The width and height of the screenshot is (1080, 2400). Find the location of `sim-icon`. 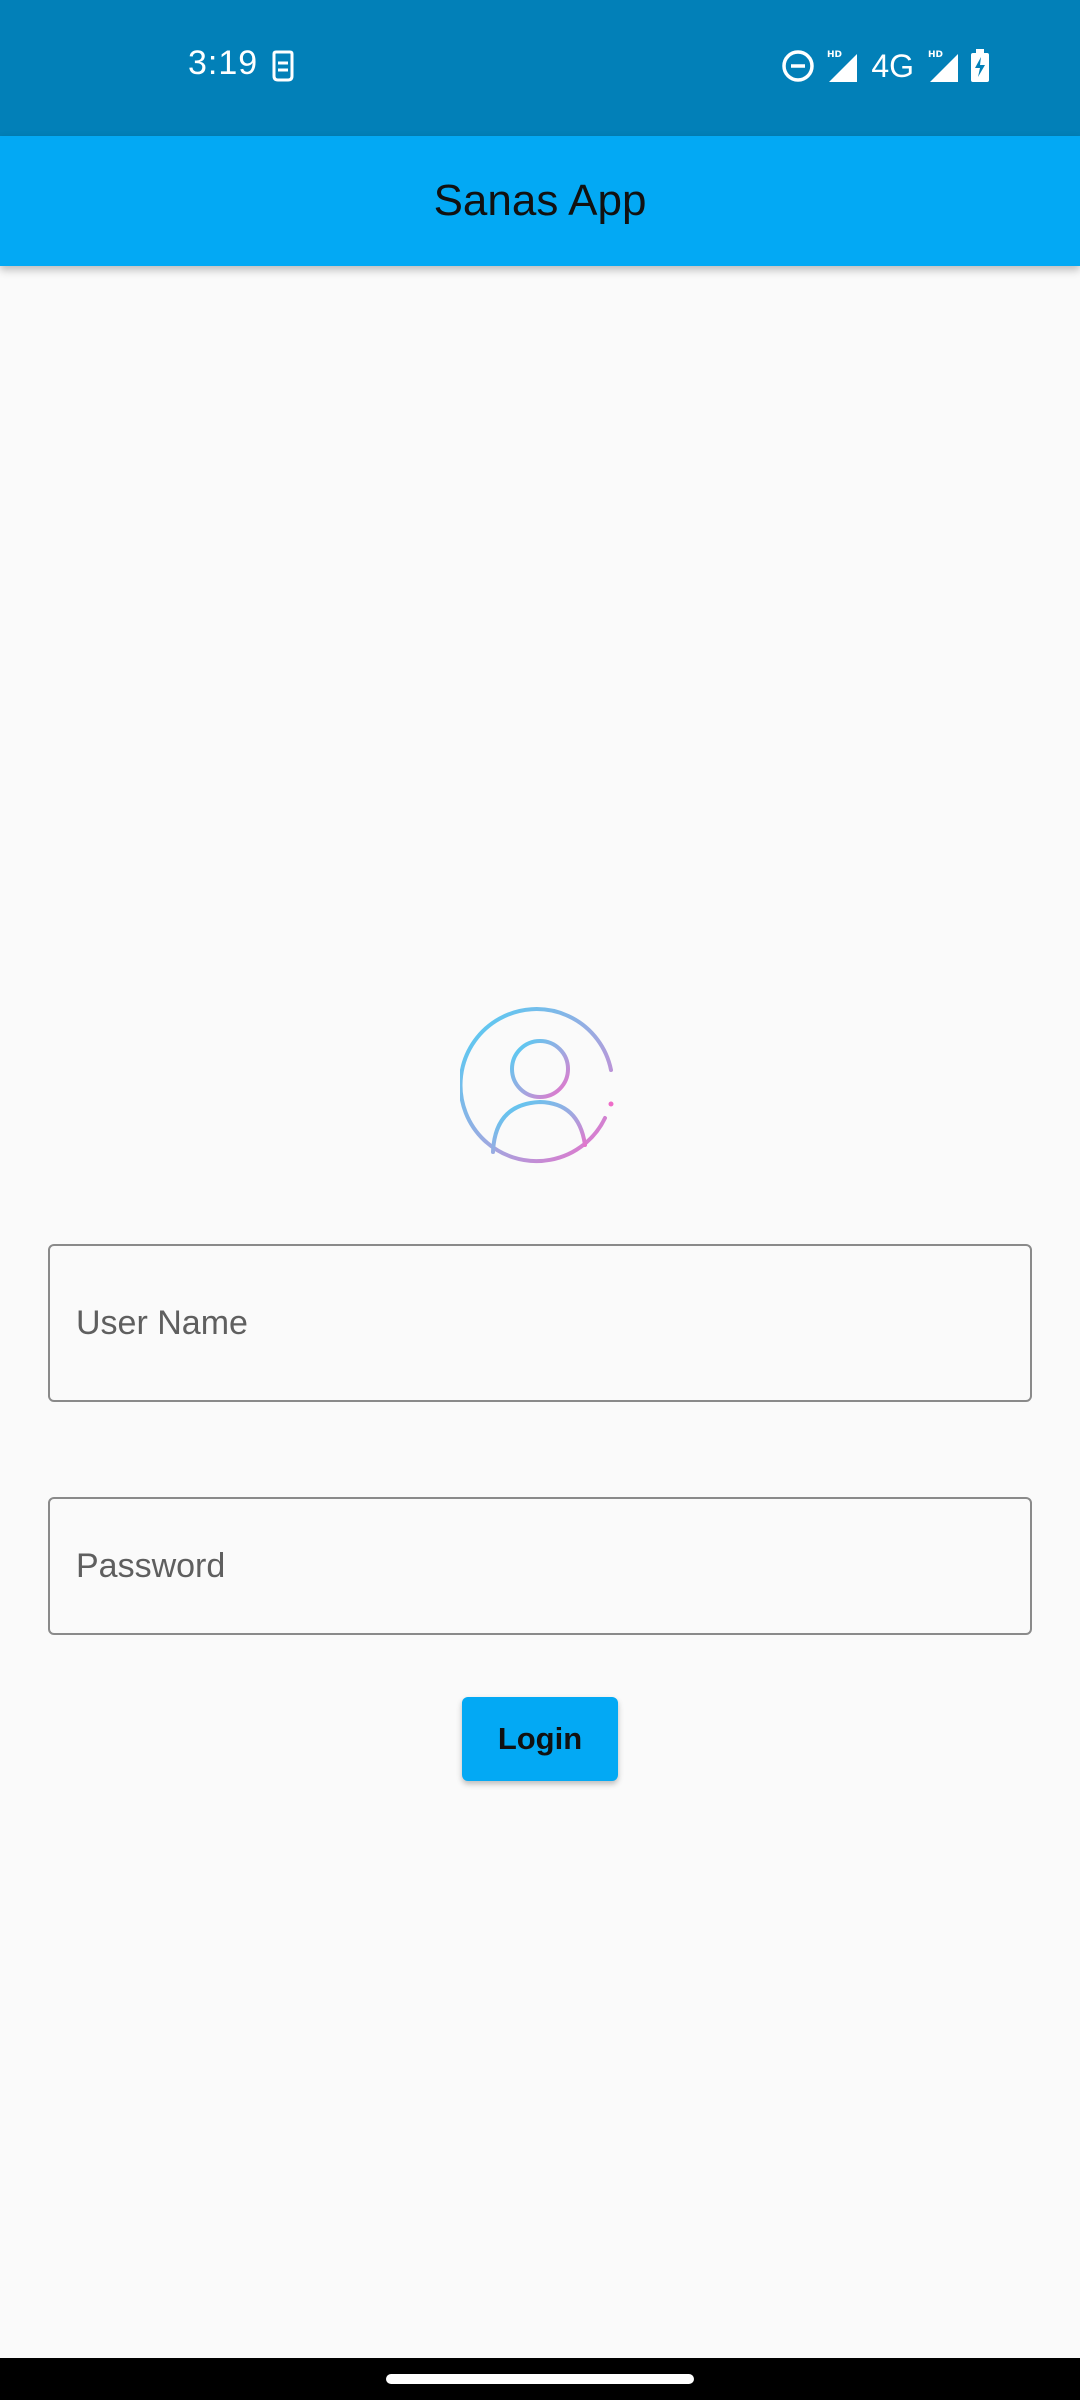

sim-icon is located at coordinates (283, 66).